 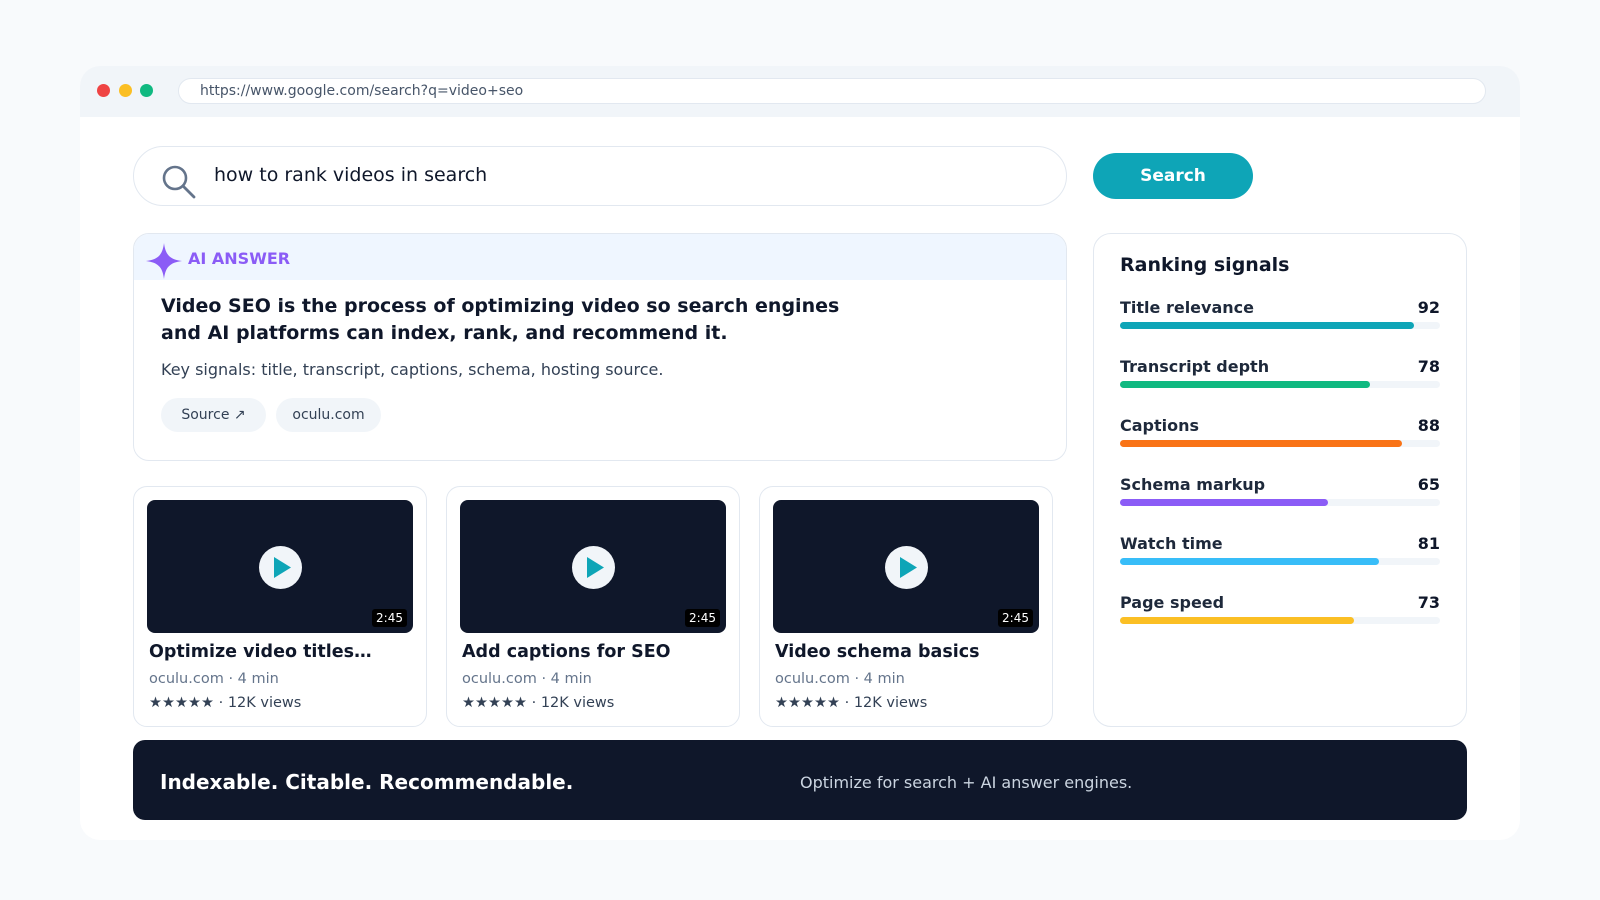 What do you see at coordinates (1280, 433) in the screenshot?
I see `ranking-signal-row: Captions 88` at bounding box center [1280, 433].